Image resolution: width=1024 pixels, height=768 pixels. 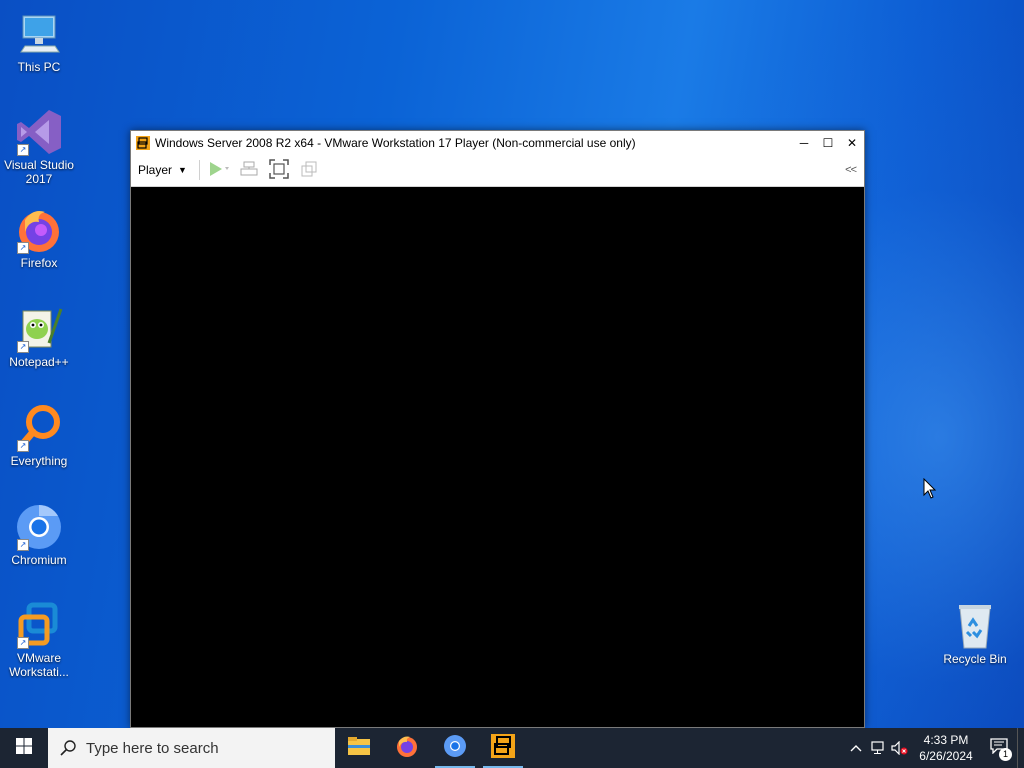 What do you see at coordinates (39, 428) in the screenshot?
I see `everything-search-icon: ↗` at bounding box center [39, 428].